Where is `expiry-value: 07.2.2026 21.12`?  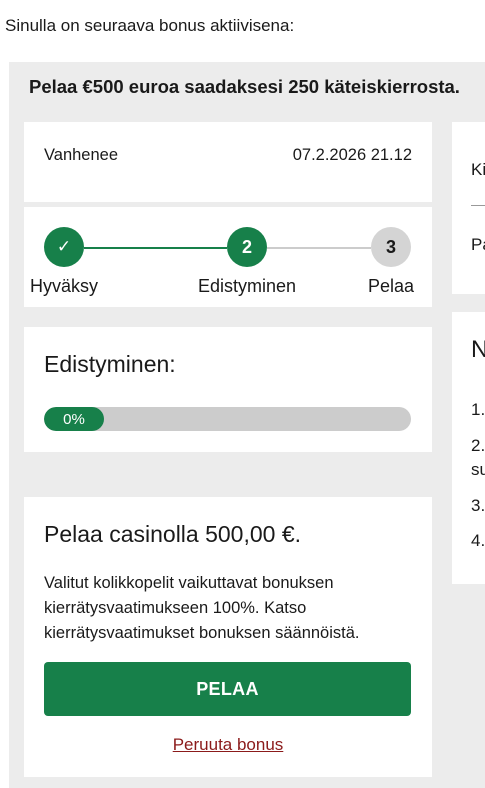
expiry-value: 07.2.2026 21.12 is located at coordinates (352, 155).